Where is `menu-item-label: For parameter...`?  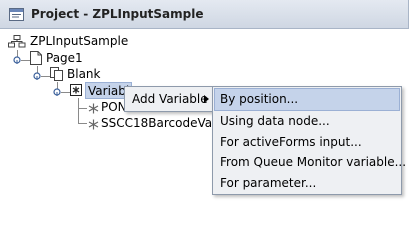 menu-item-label: For parameter... is located at coordinates (268, 183).